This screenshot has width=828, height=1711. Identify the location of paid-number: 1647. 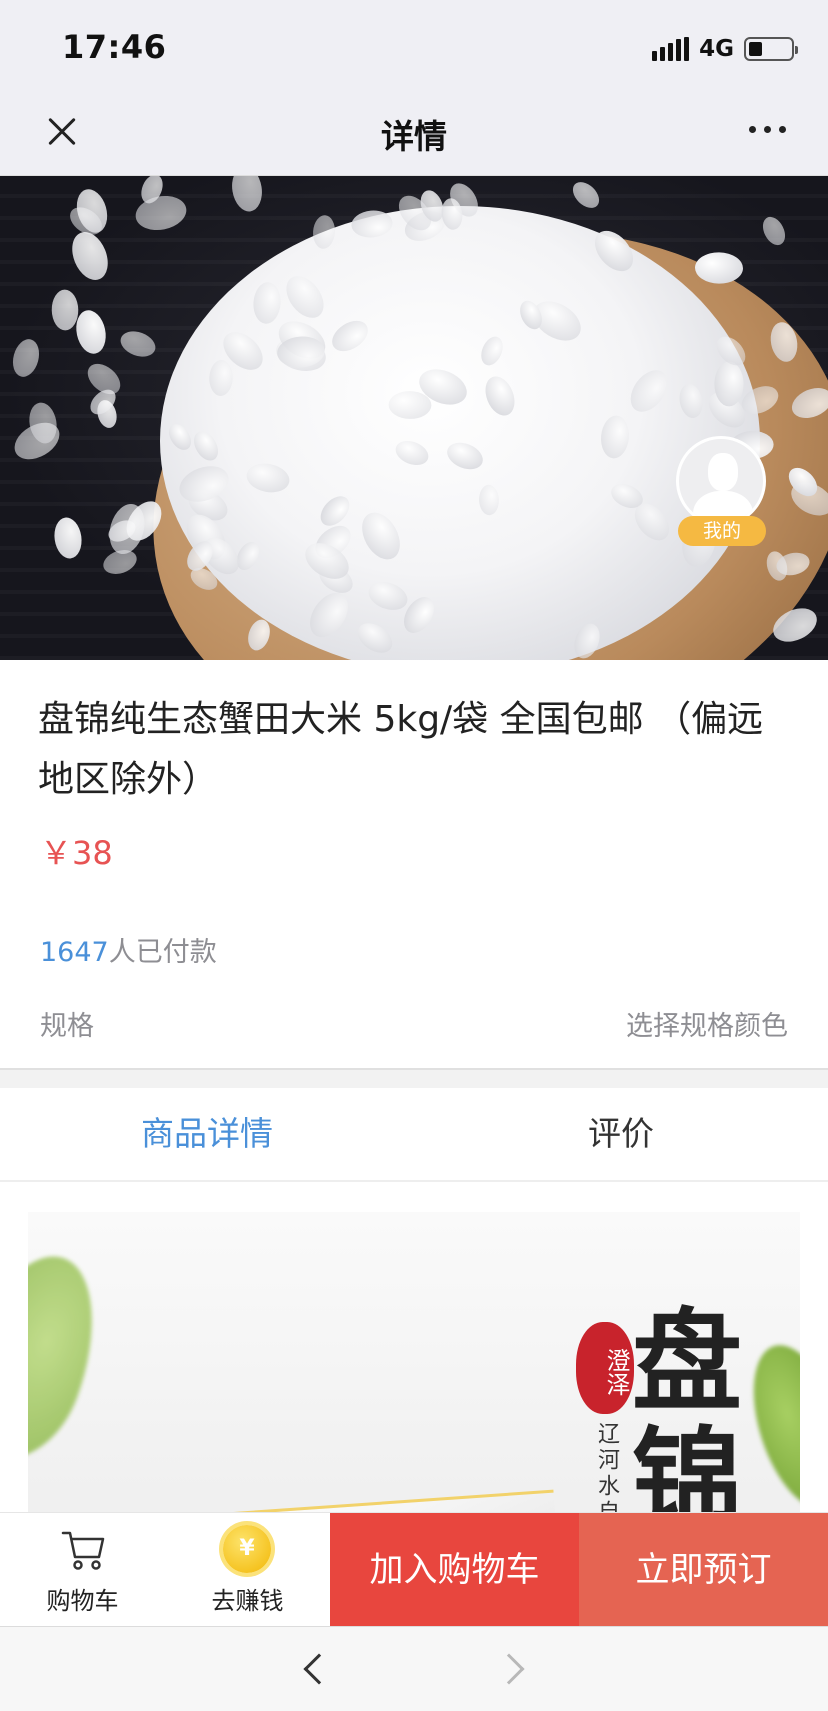
(74, 952).